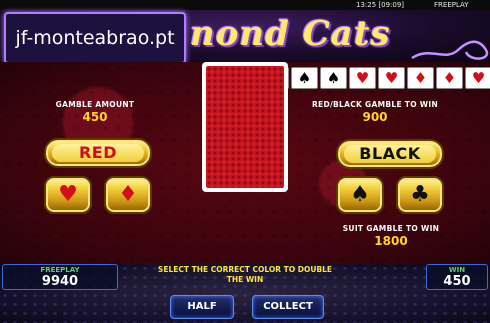 The height and width of the screenshot is (323, 490). I want to click on title-swirl-ornament, so click(450, 50).